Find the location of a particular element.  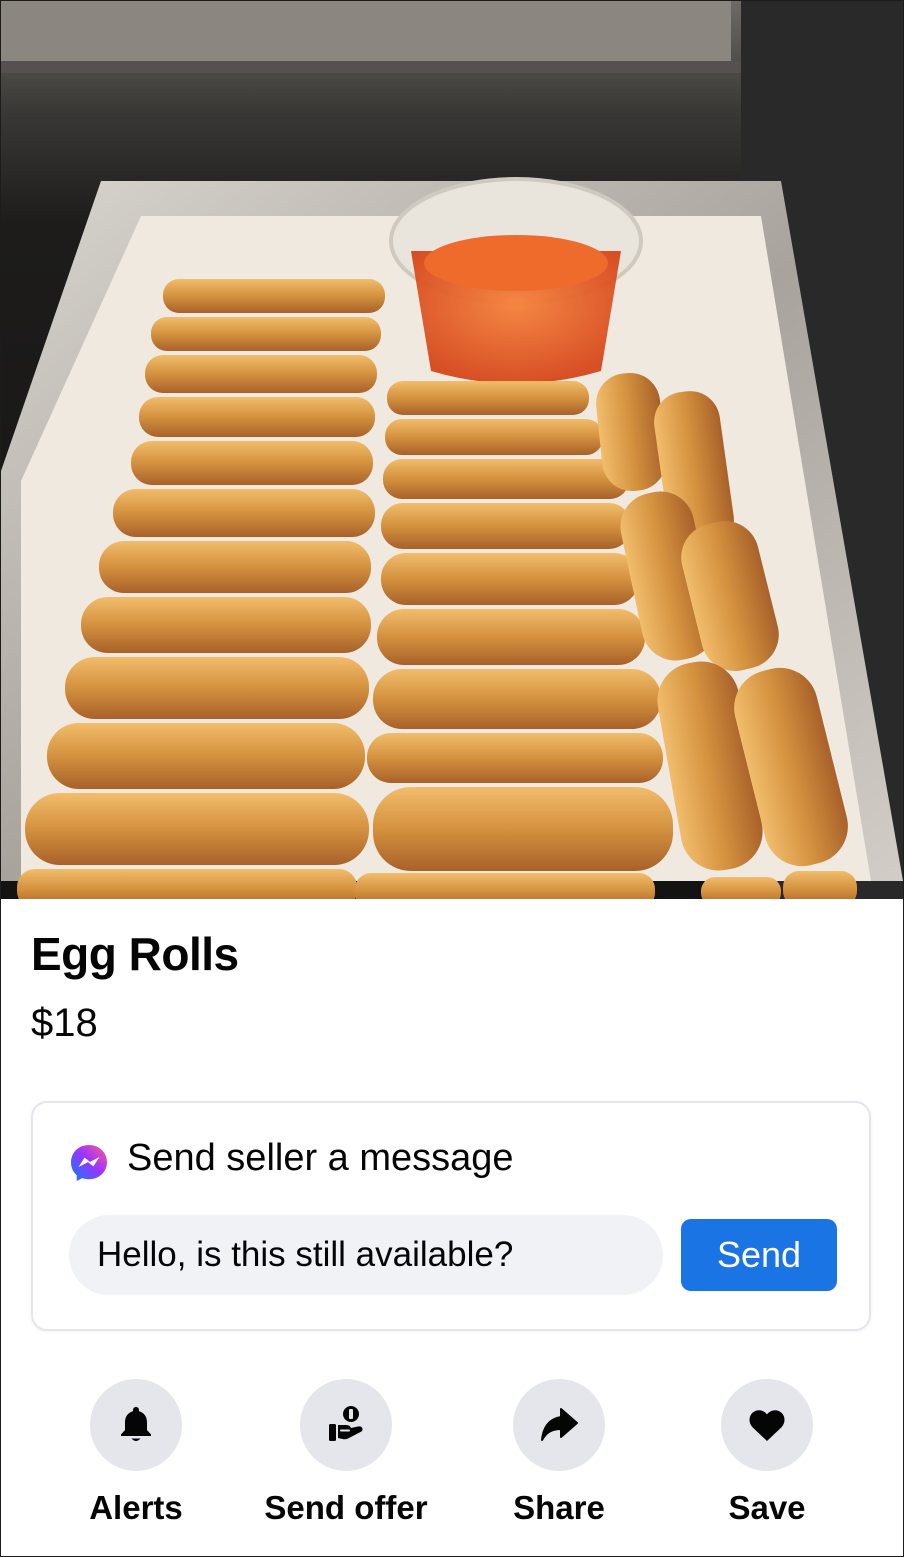

share-action: Share is located at coordinates (559, 1453).